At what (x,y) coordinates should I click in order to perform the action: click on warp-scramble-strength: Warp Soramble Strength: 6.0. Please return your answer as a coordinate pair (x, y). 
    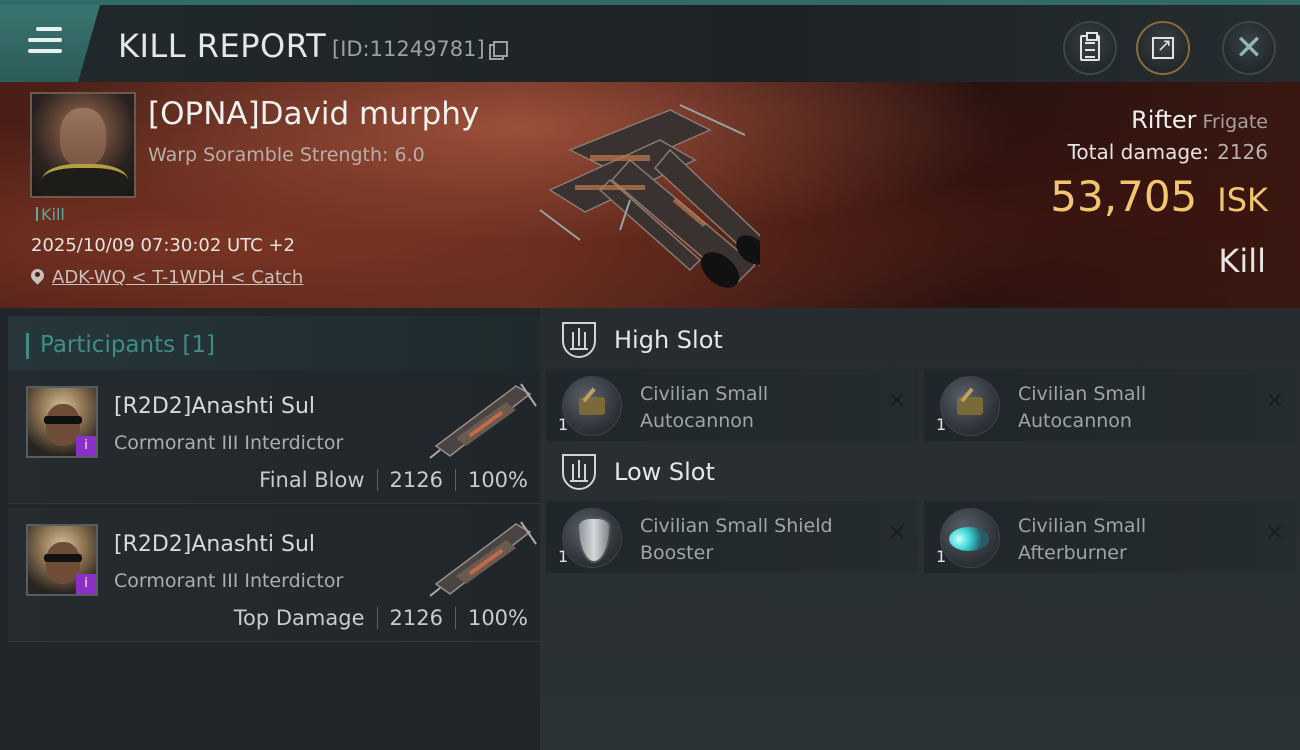
    Looking at the image, I should click on (286, 155).